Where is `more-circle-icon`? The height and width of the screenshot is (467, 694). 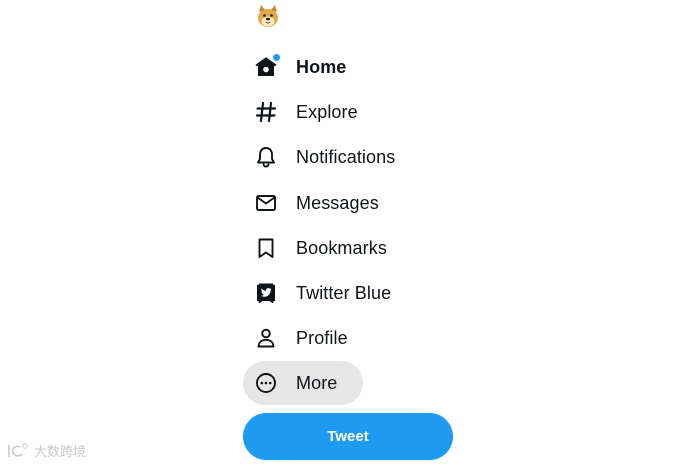
more-circle-icon is located at coordinates (266, 383).